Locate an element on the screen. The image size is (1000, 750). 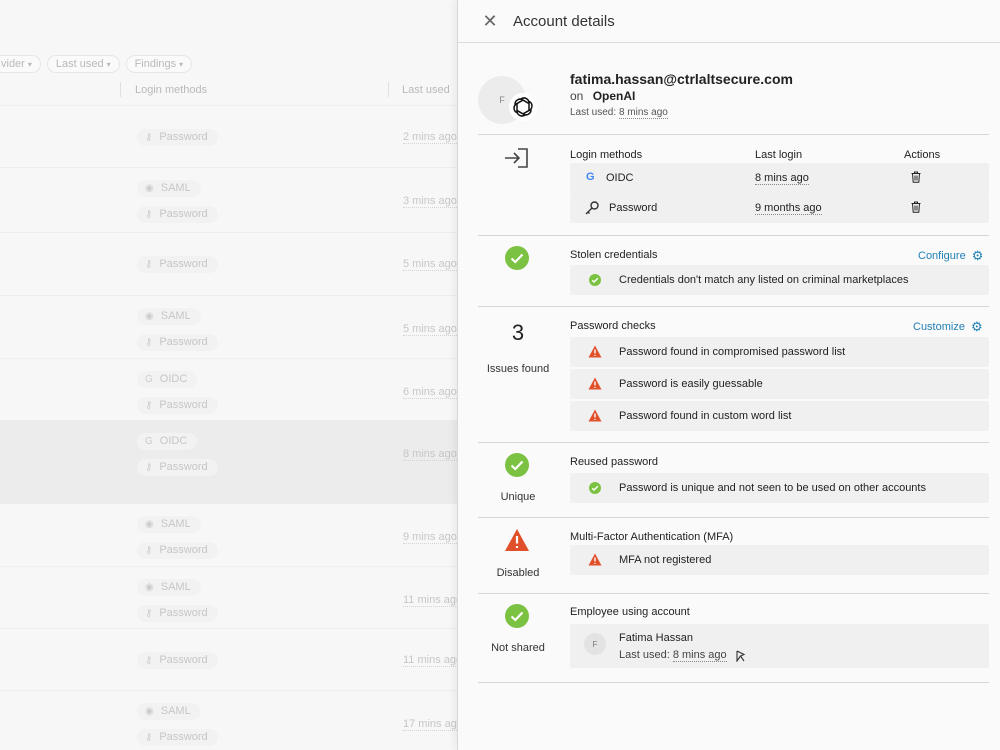
on-label: on is located at coordinates (577, 96).